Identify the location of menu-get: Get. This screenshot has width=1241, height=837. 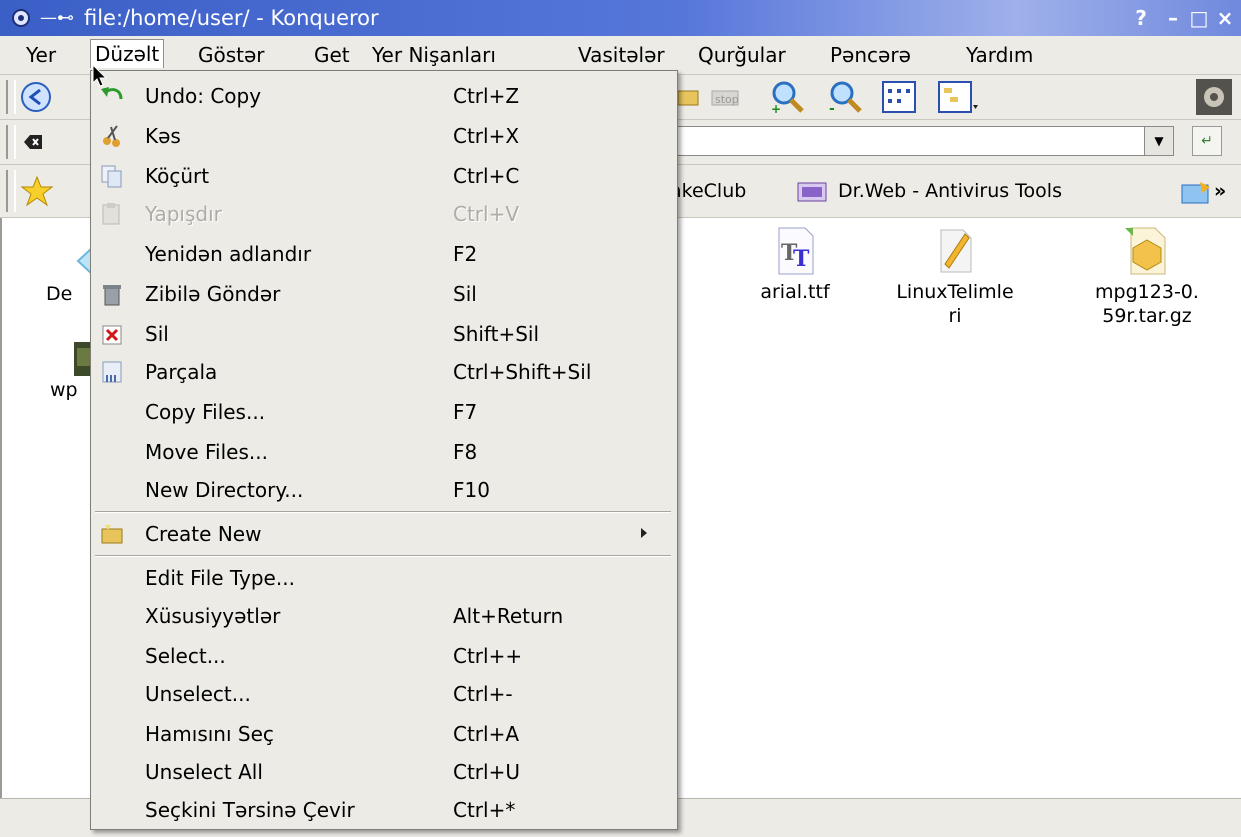
(332, 55).